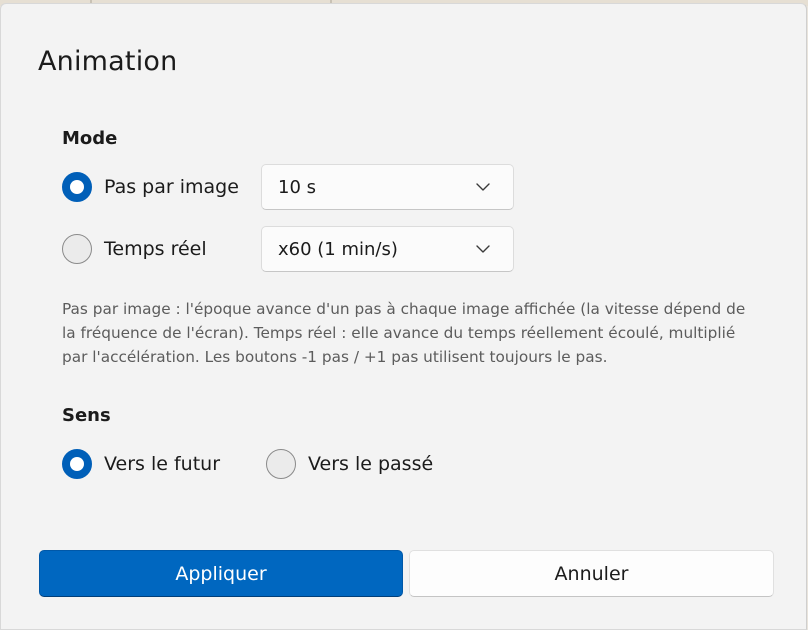  I want to click on cancel-button: Annuler, so click(591, 573).